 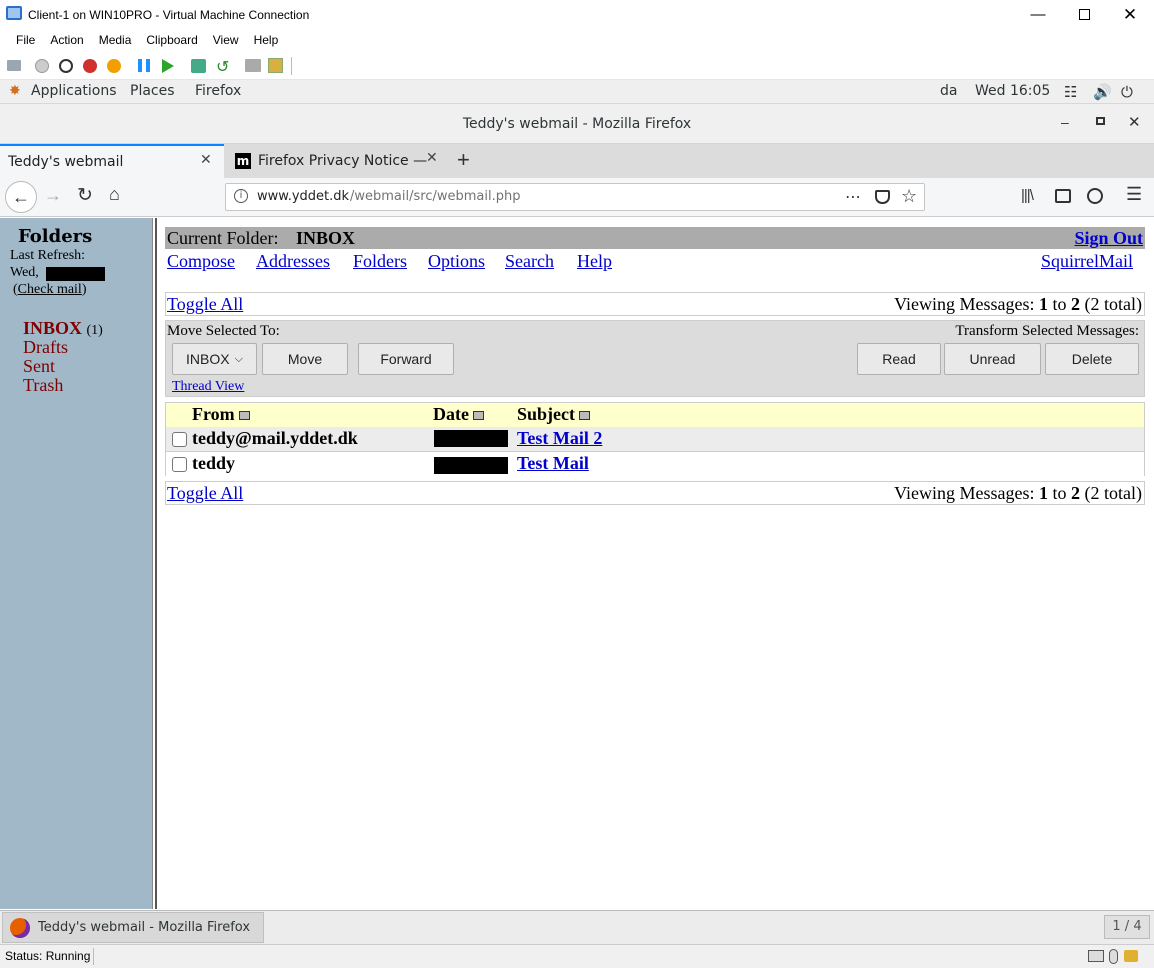 What do you see at coordinates (529, 261) in the screenshot?
I see `search-link: Search` at bounding box center [529, 261].